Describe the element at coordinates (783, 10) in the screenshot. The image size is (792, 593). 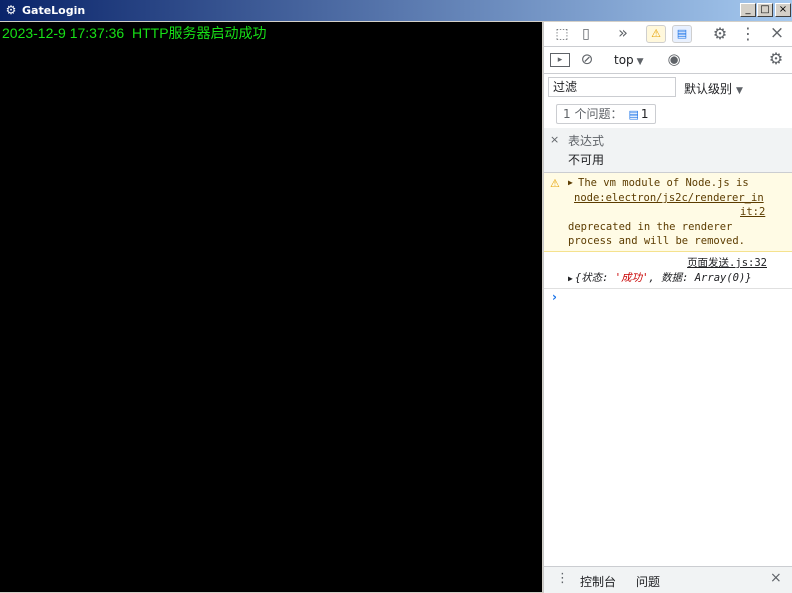
I see `close-button: ×` at that location.